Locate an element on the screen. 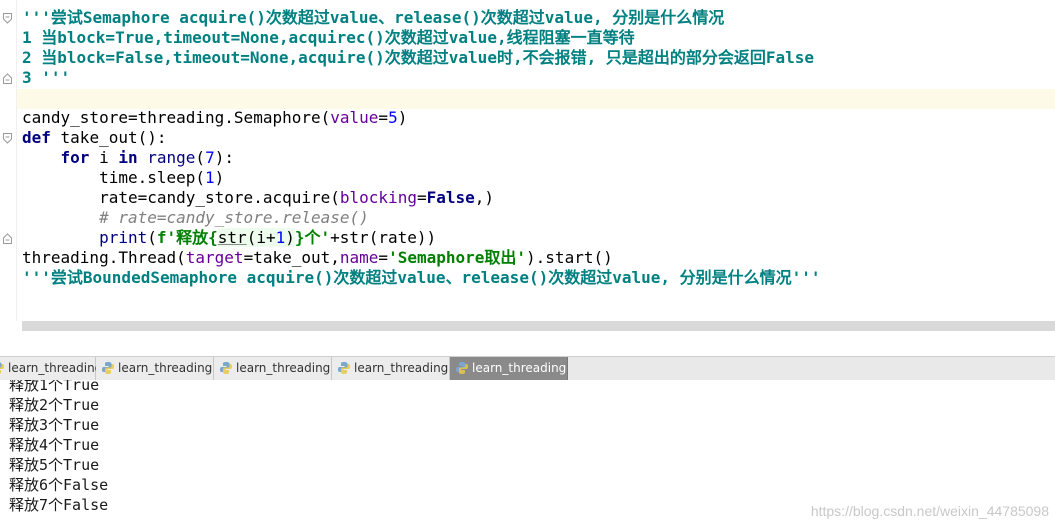 The height and width of the screenshot is (527, 1055). code-token-param: blocking is located at coordinates (378, 197).